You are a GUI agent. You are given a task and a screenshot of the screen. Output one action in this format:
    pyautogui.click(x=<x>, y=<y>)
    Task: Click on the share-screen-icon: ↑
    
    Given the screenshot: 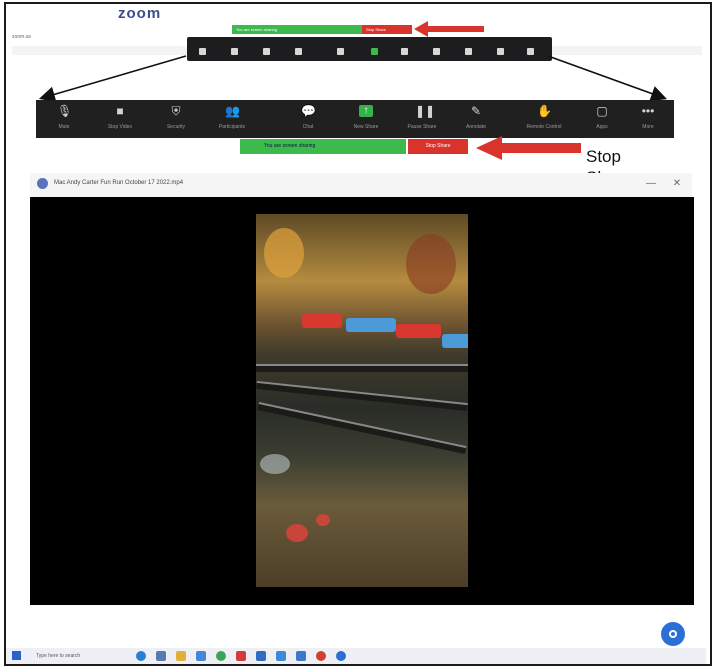 What is the action you would take?
    pyautogui.click(x=366, y=111)
    